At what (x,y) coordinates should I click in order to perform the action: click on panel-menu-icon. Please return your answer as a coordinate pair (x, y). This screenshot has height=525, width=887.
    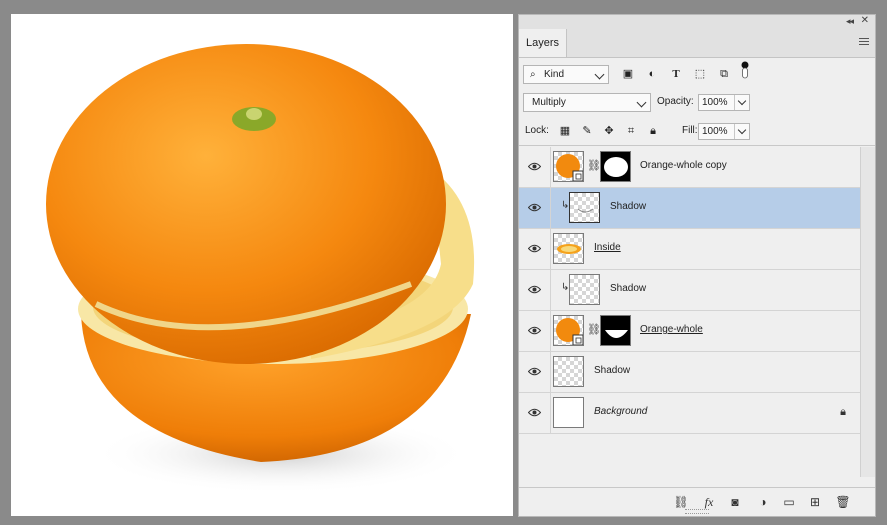
    Looking at the image, I should click on (864, 42).